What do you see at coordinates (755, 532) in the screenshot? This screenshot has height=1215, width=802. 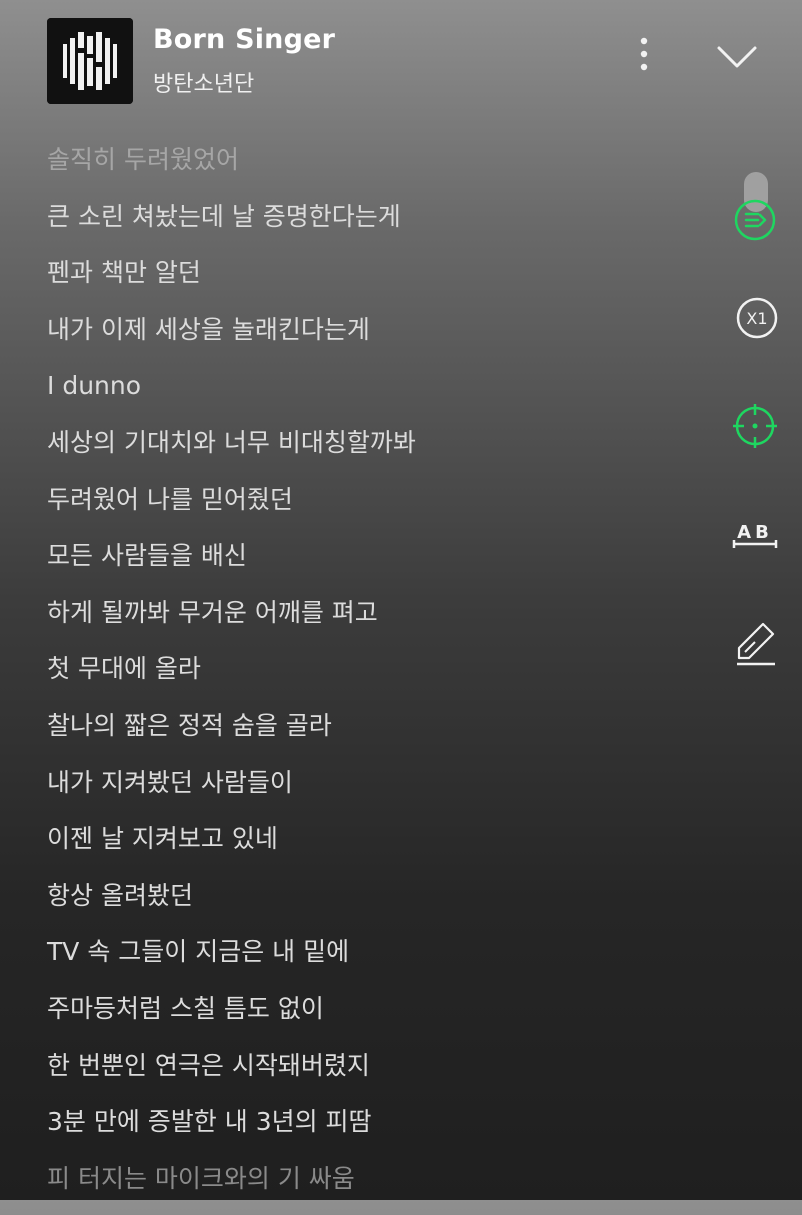 I see `ab-label: AB` at bounding box center [755, 532].